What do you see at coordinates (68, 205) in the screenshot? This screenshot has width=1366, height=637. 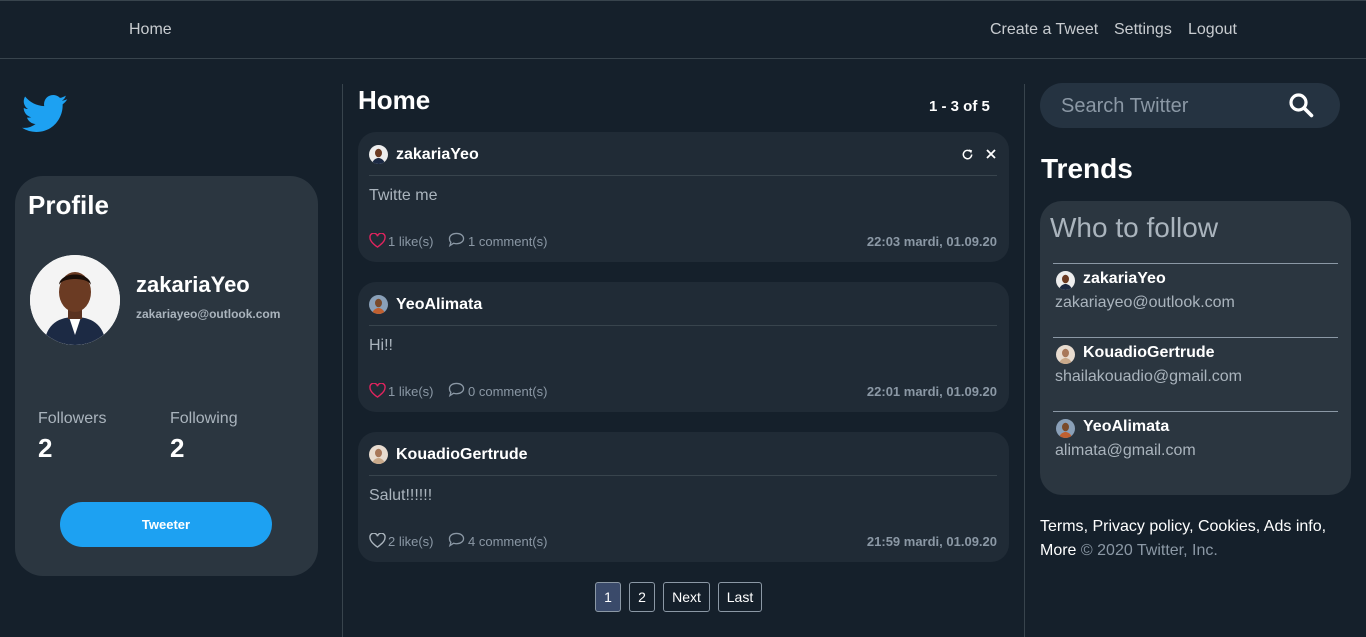 I see `profile-title: Profile` at bounding box center [68, 205].